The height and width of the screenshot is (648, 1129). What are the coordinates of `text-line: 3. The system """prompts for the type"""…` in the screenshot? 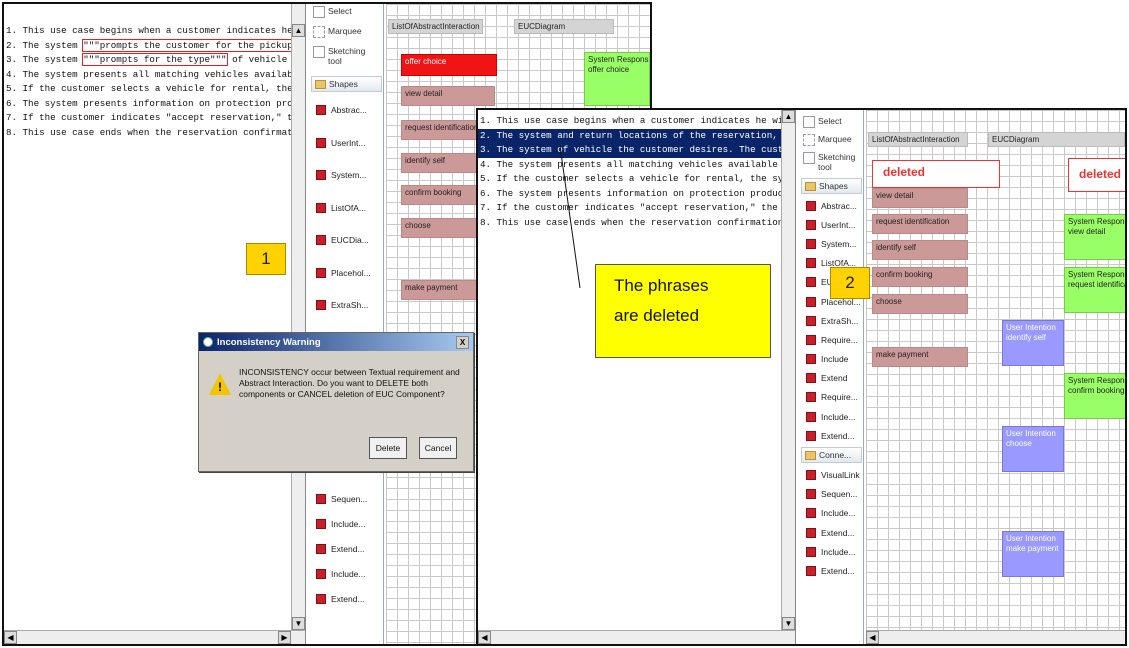 It's located at (154, 60).